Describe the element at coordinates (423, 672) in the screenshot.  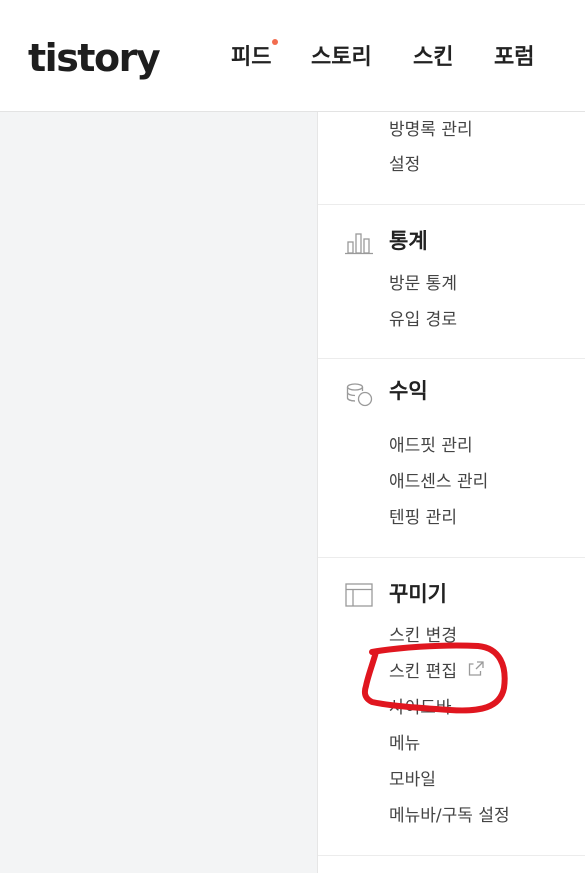
I see `skin-edit-label: 스킨 편집` at that location.